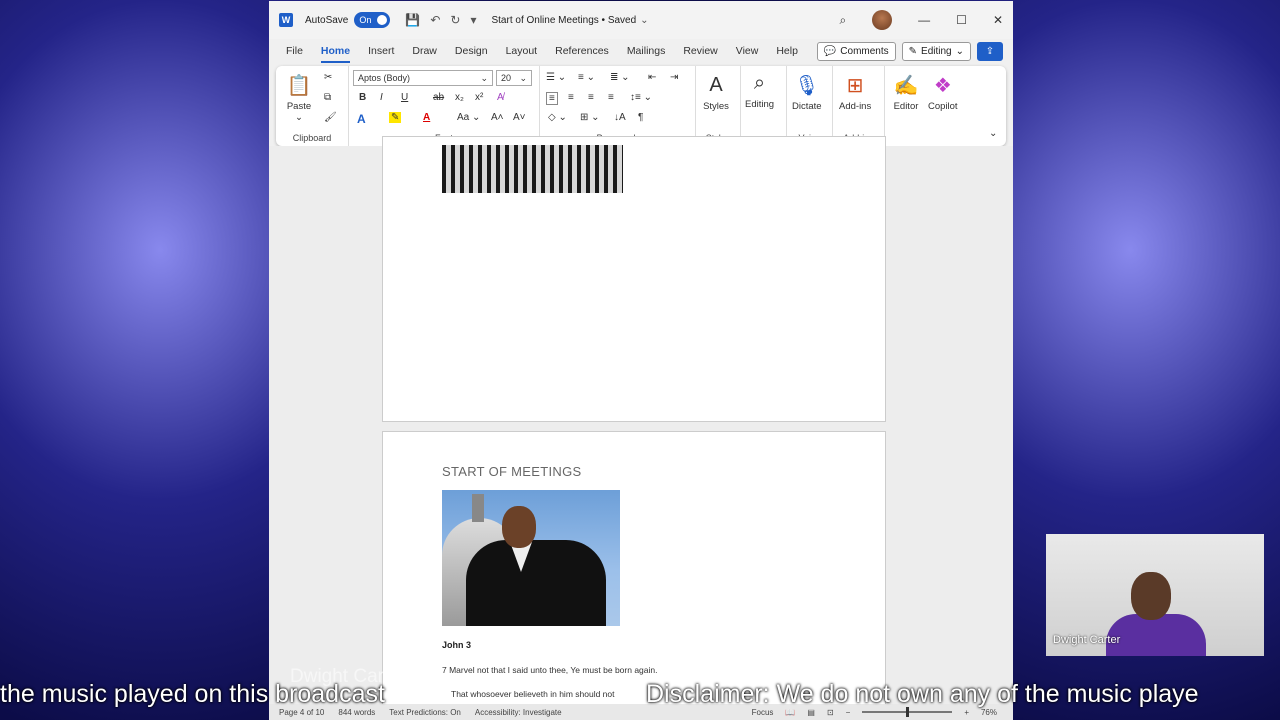 Image resolution: width=1280 pixels, height=720 pixels. What do you see at coordinates (497, 117) in the screenshot?
I see `grow-font-icon: A˄` at bounding box center [497, 117].